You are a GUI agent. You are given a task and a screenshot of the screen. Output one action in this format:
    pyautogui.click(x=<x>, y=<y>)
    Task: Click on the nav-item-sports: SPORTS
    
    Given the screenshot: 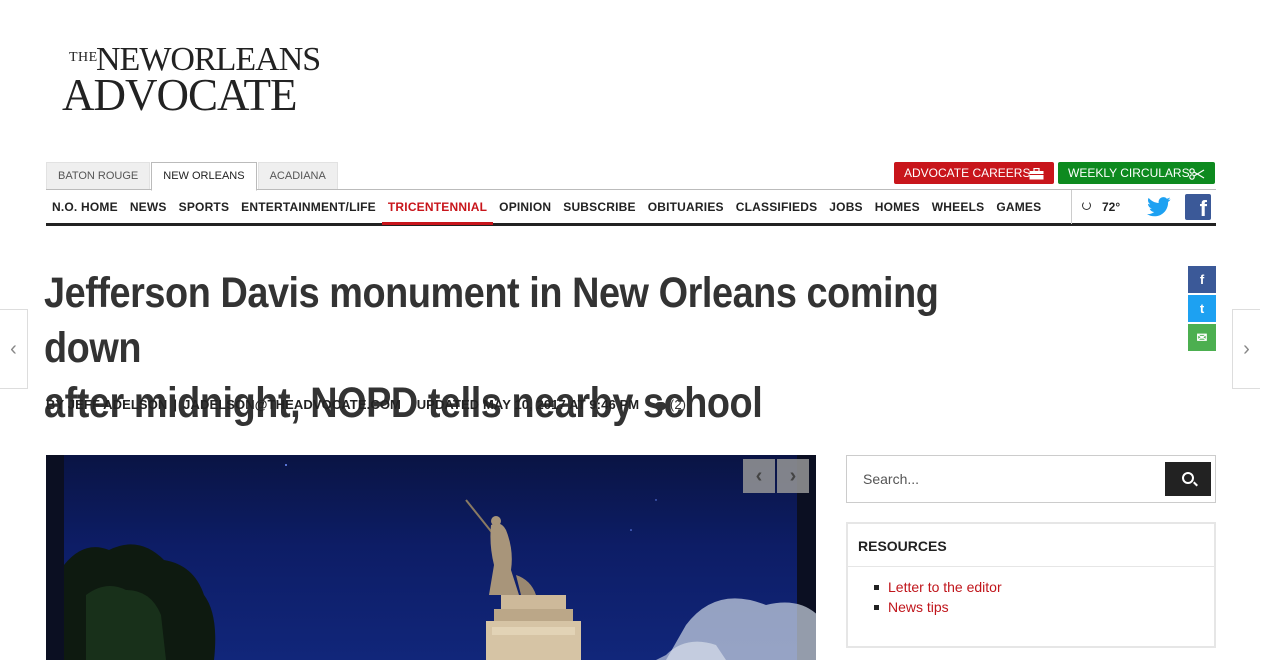 What is the action you would take?
    pyautogui.click(x=204, y=207)
    